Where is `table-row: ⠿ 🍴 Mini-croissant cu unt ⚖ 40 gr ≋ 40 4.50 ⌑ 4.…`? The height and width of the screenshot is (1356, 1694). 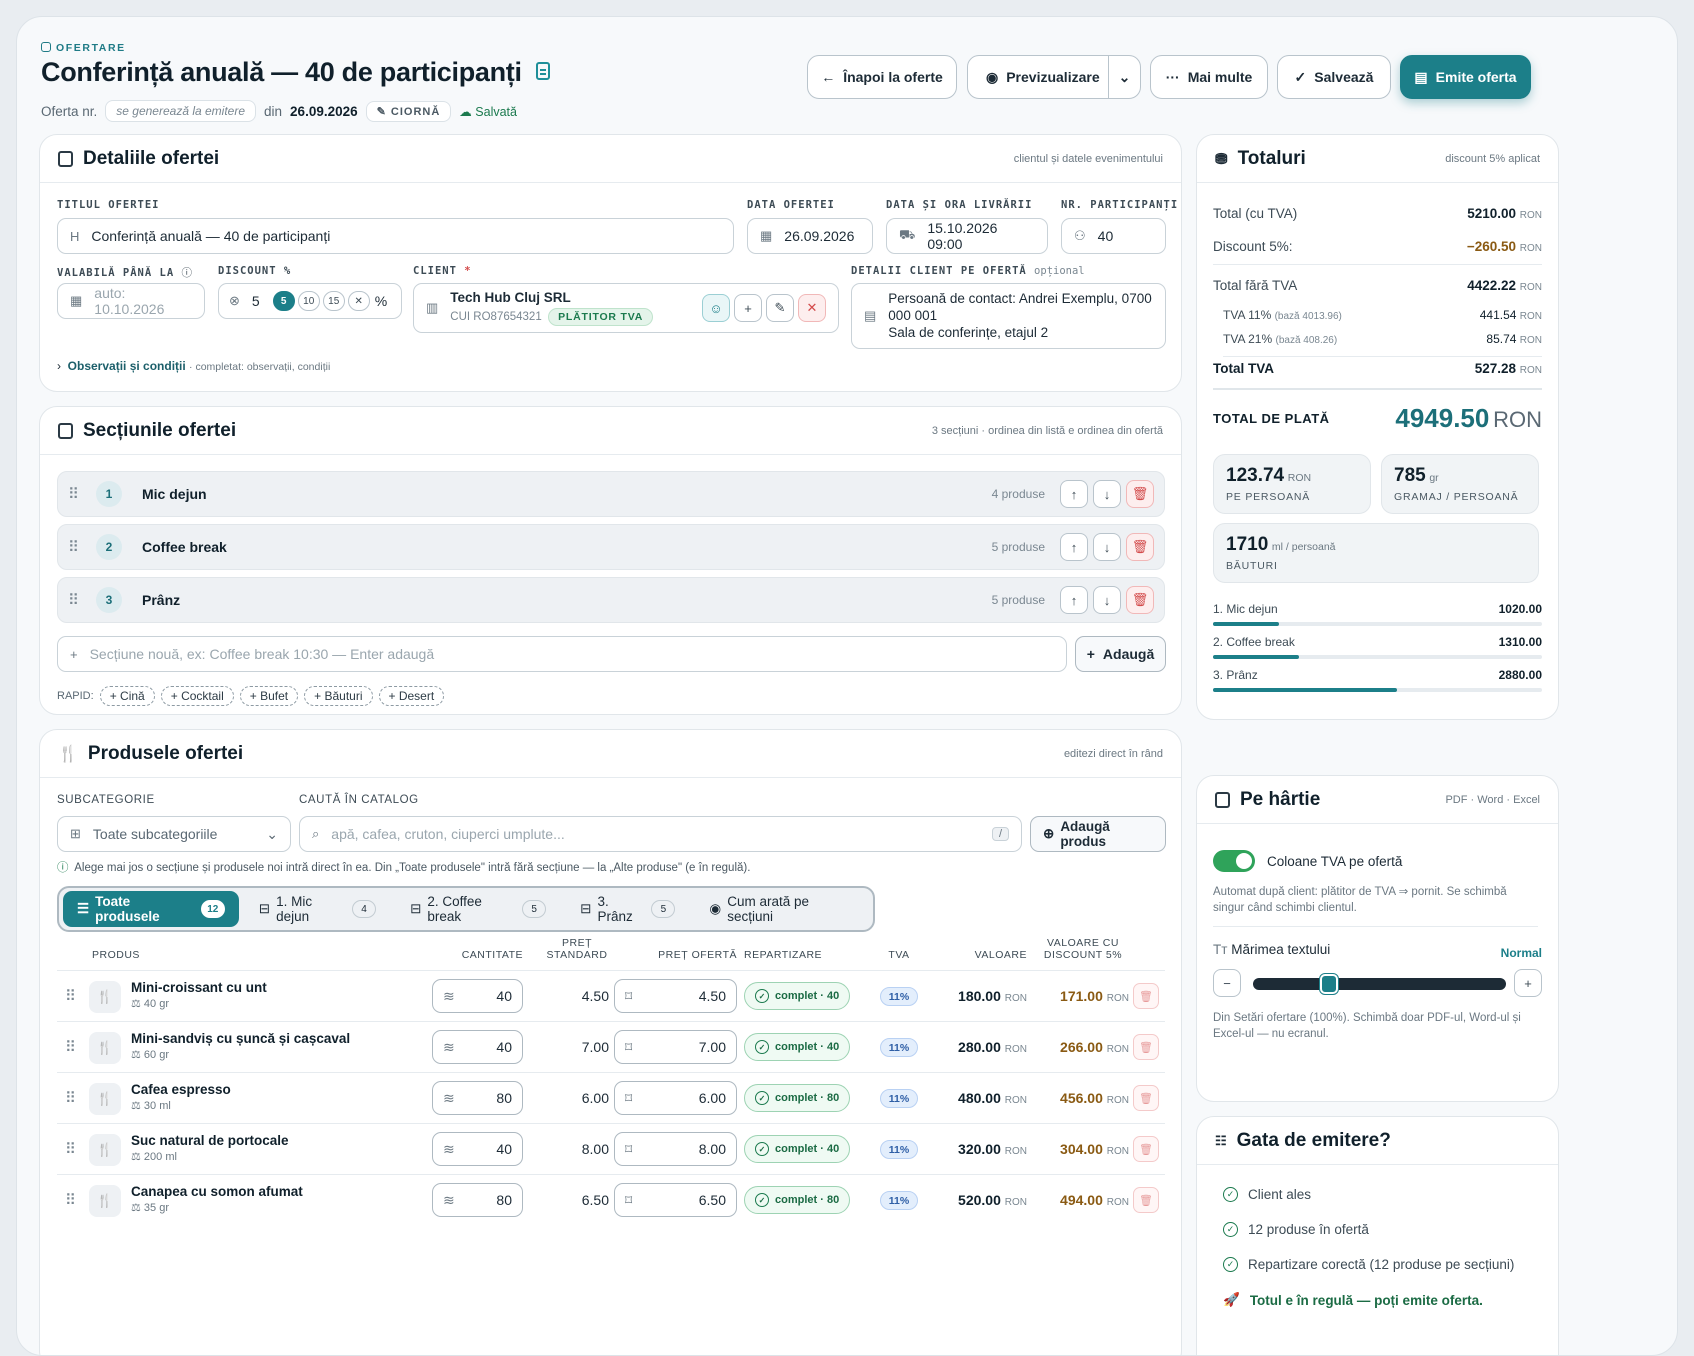
table-row: ⠿ 🍴 Mini-croissant cu unt ⚖ 40 gr ≋ 40 4.50 ⌑ 4.… is located at coordinates (611, 995).